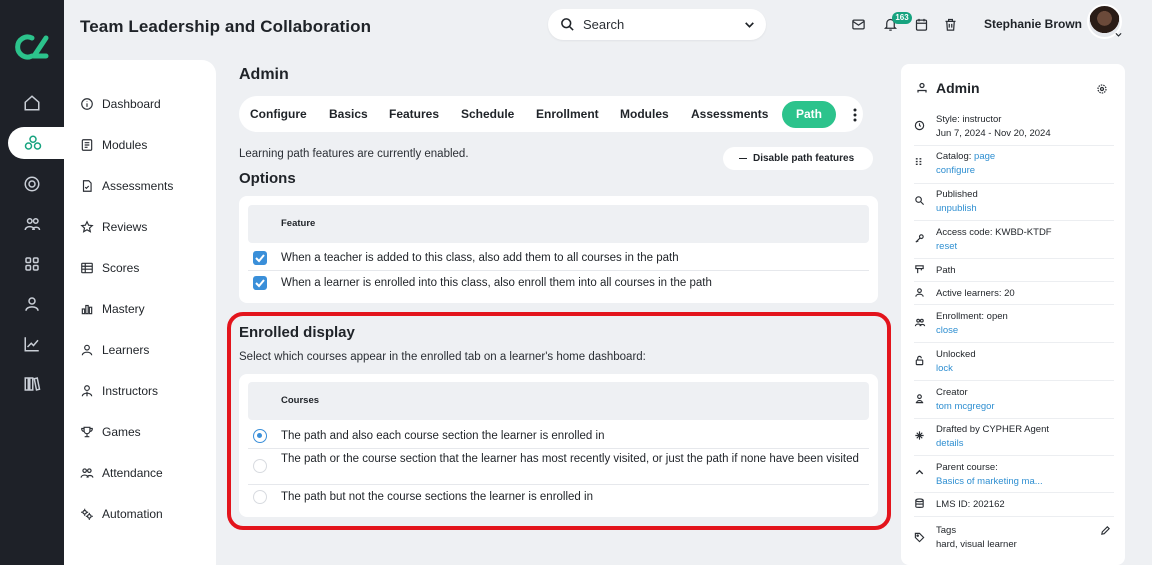 Image resolution: width=1152 pixels, height=565 pixels. Describe the element at coordinates (919, 537) in the screenshot. I see `tag-icon` at that location.